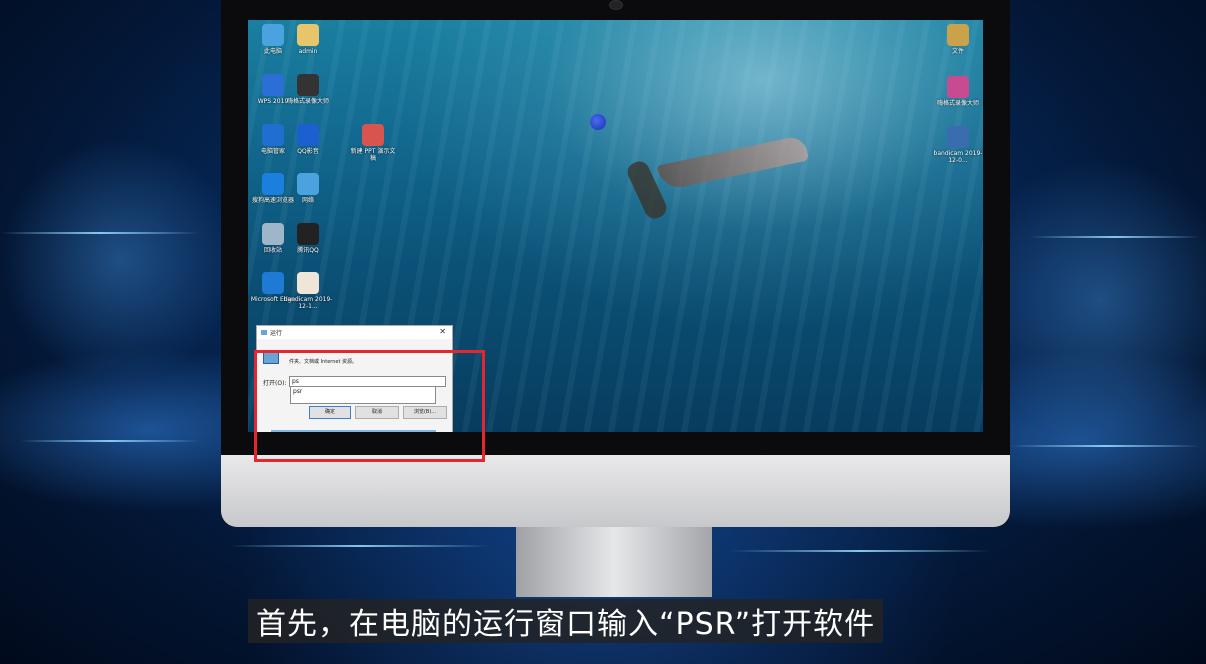 The height and width of the screenshot is (664, 1206). Describe the element at coordinates (273, 283) in the screenshot. I see `edge-icon` at that location.